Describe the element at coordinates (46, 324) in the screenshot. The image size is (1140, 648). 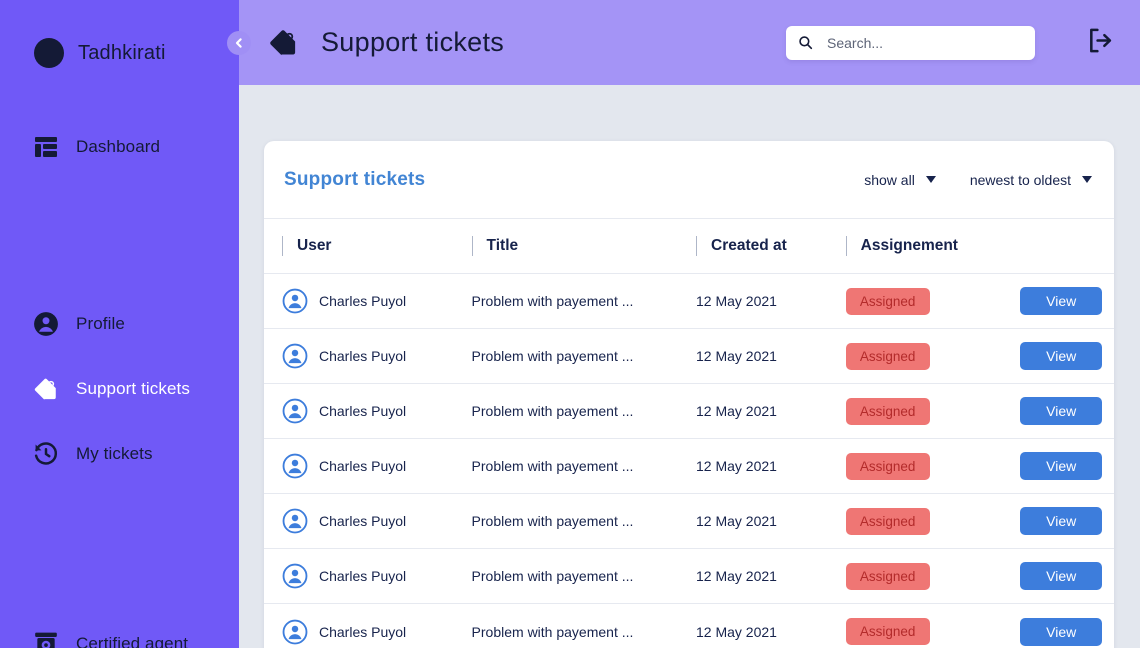
I see `user-circle-icon` at that location.